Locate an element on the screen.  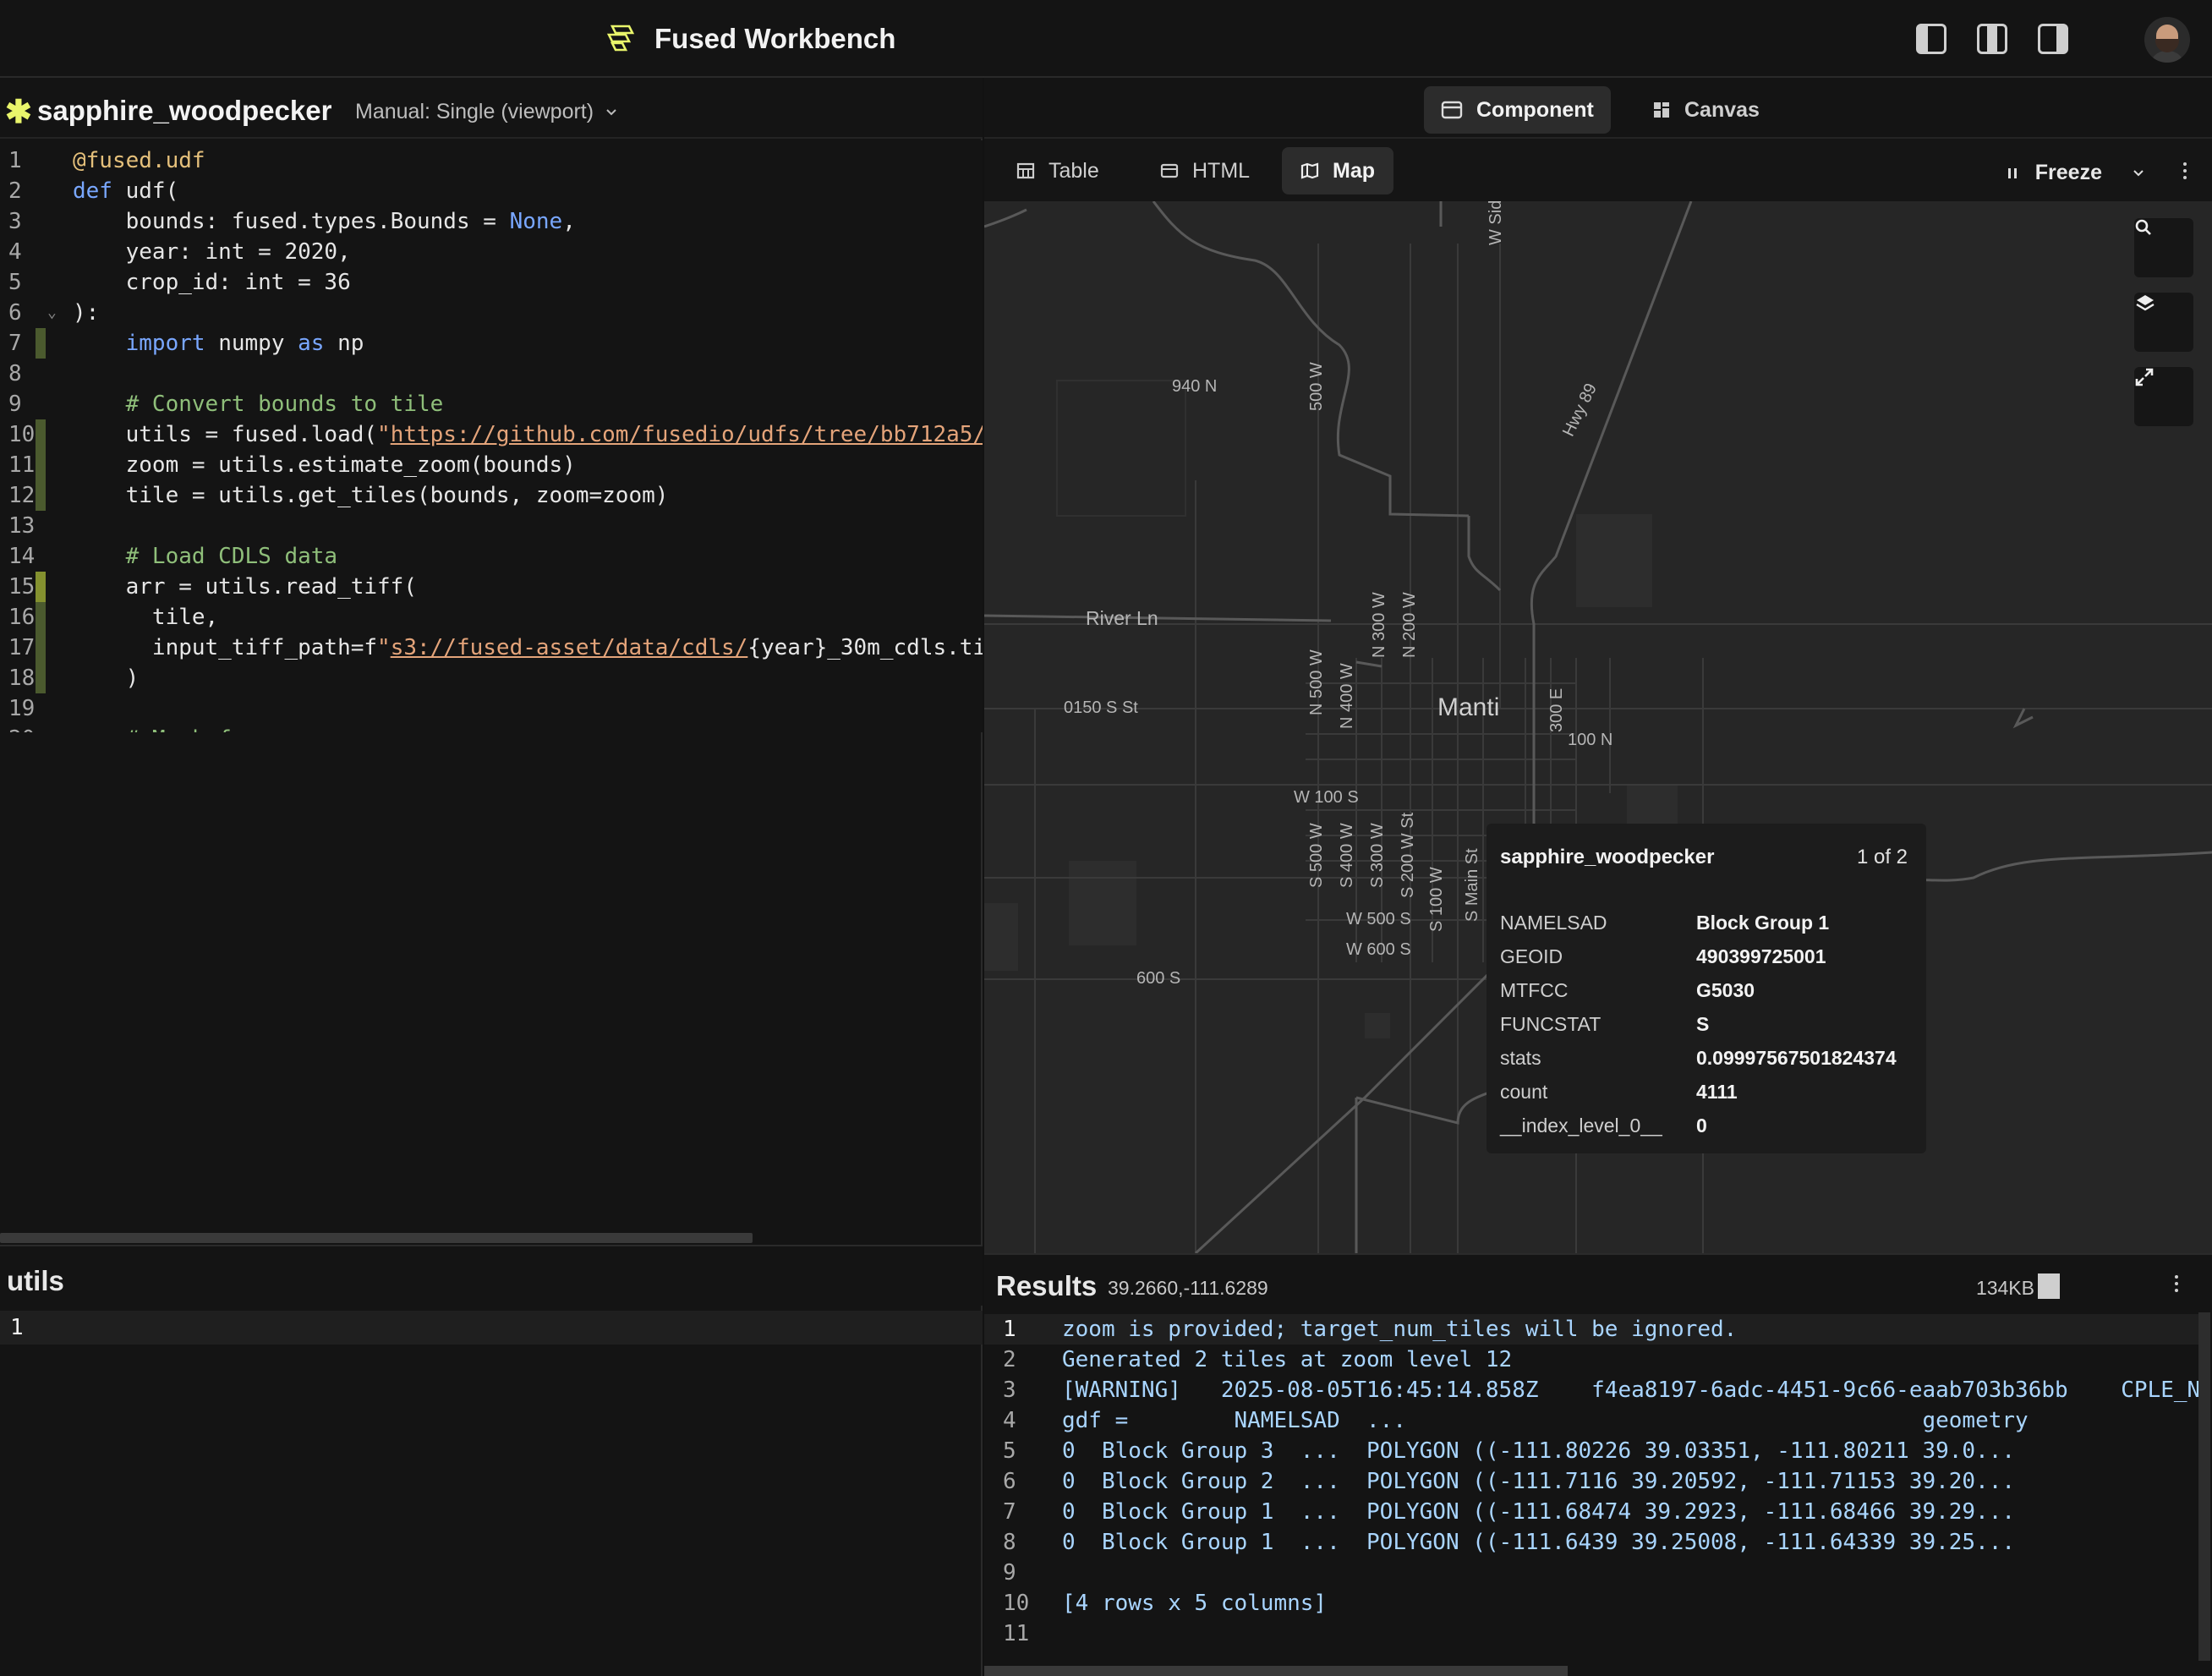
unsaved-indicator-icon: ✱ is located at coordinates (18, 112).